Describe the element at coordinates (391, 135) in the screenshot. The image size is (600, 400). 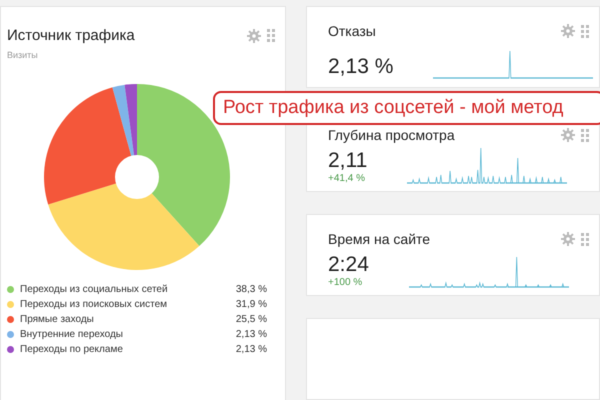
I see `metric-title: Глубина просмотра` at that location.